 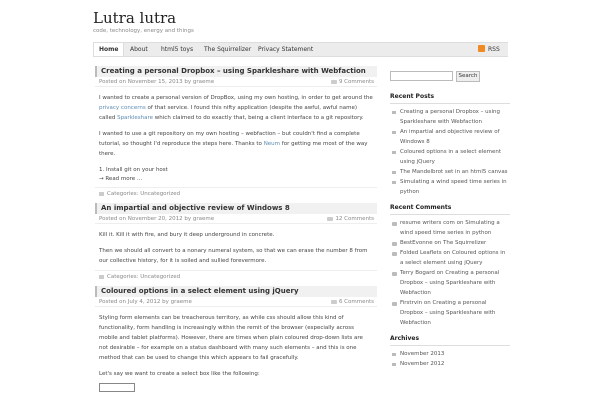 What do you see at coordinates (139, 49) in the screenshot?
I see `nav-item-about: About` at bounding box center [139, 49].